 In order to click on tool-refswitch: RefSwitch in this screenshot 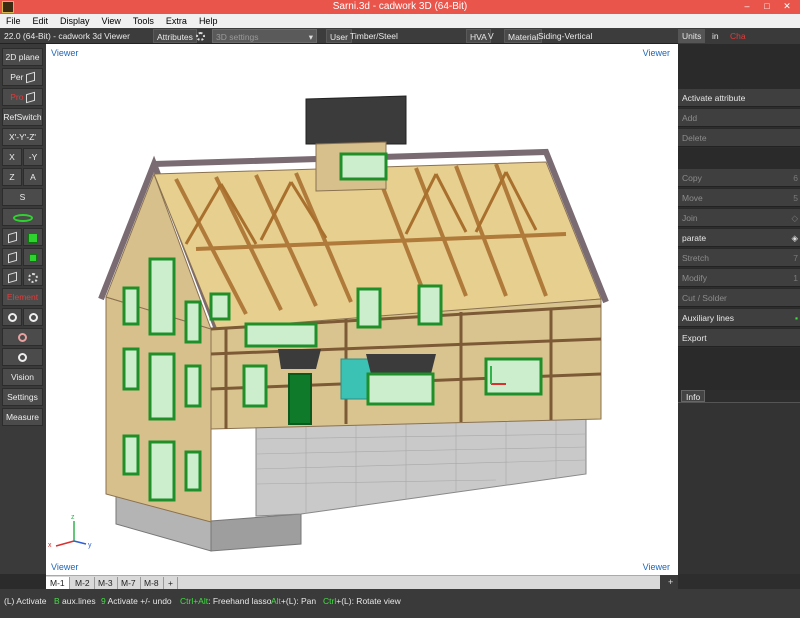, I will do `click(22, 117)`.